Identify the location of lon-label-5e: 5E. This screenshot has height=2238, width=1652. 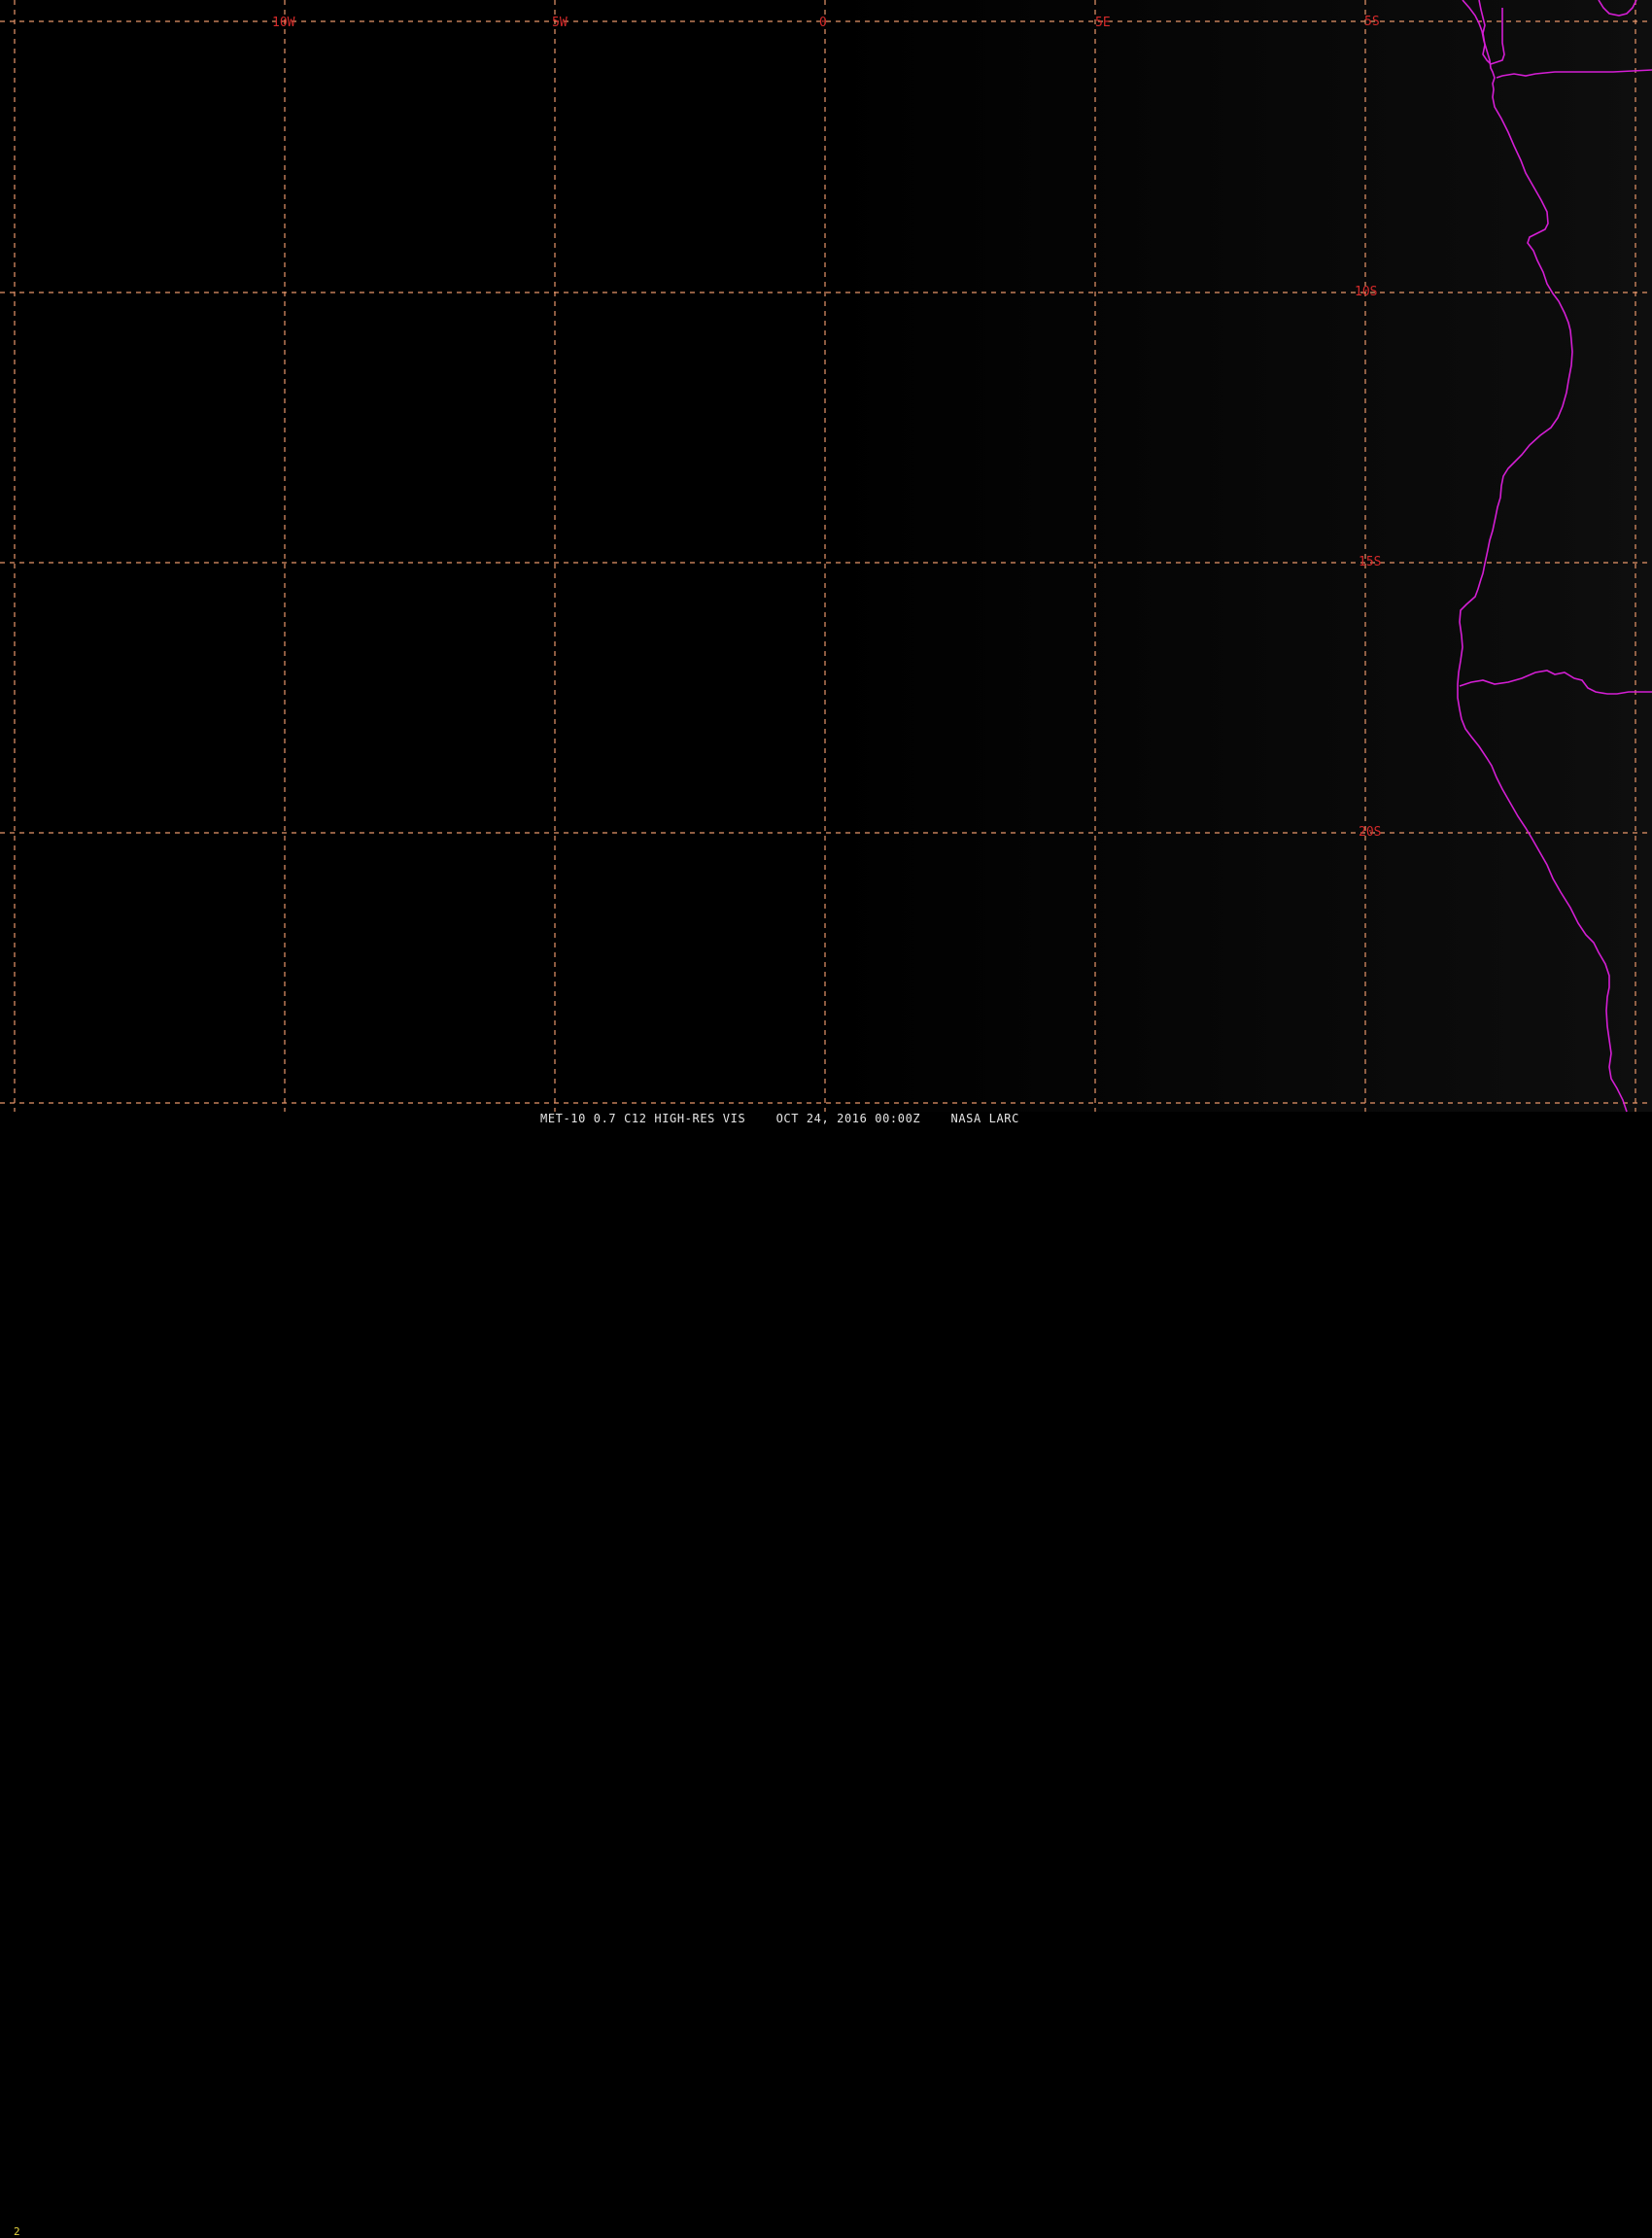
(1103, 23).